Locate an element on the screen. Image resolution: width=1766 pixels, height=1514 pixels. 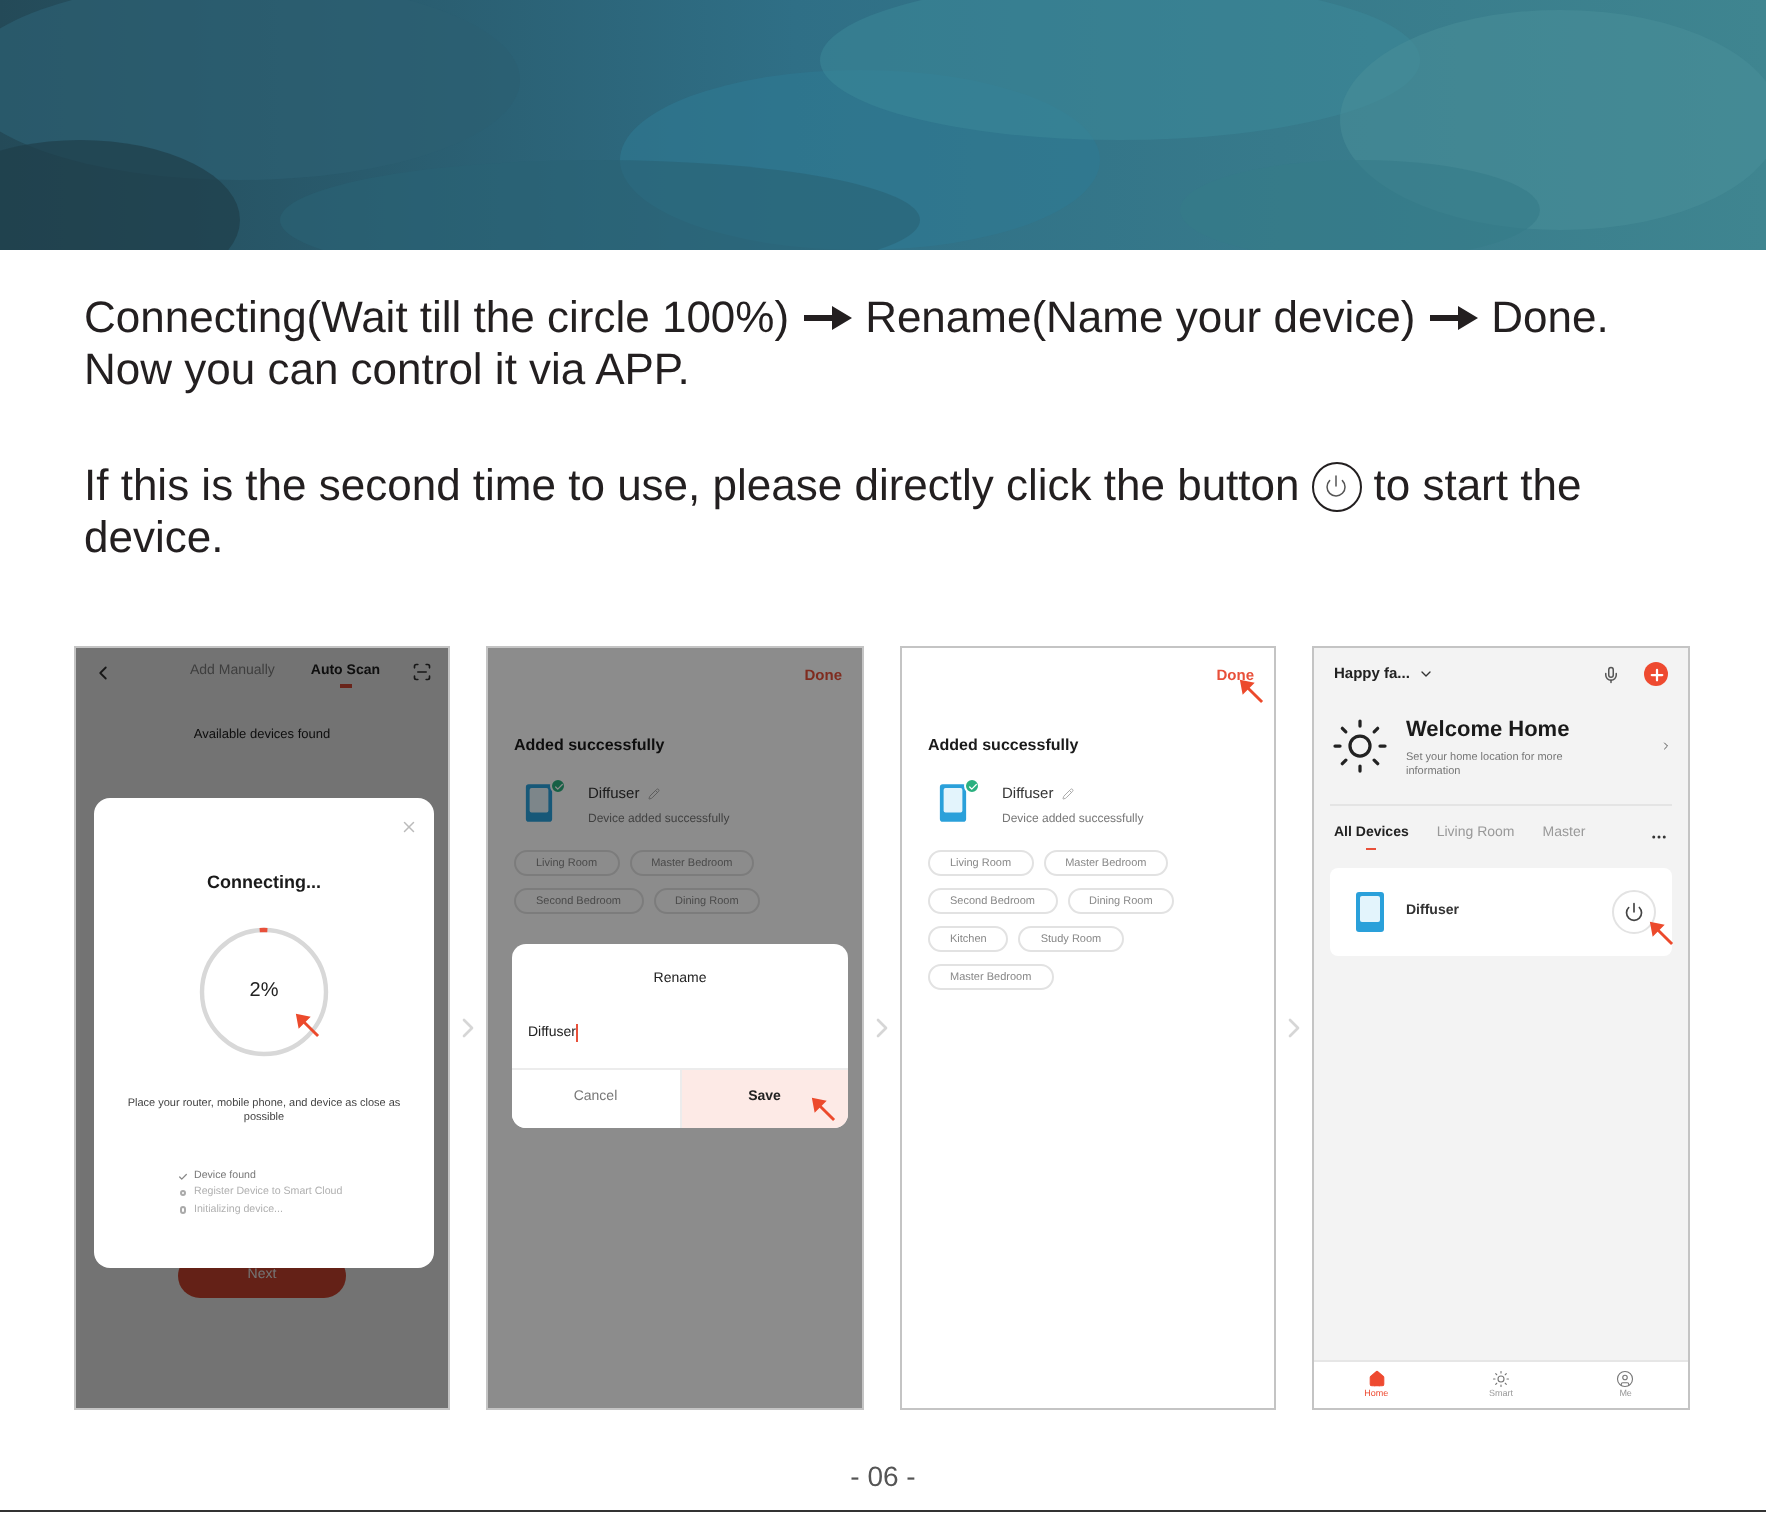
microphone-icon is located at coordinates (1611, 674).